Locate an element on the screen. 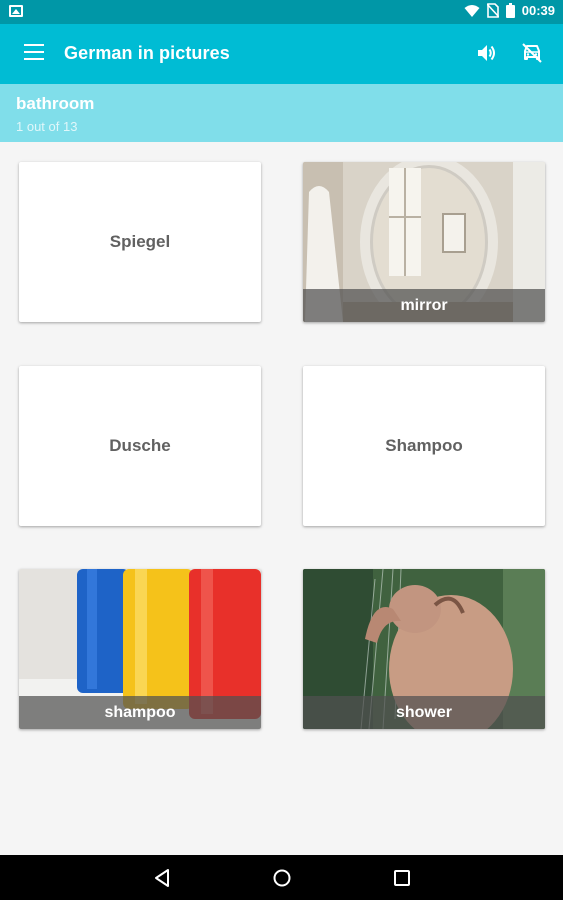 The image size is (563, 900). app-title: German in pictures is located at coordinates (147, 53).